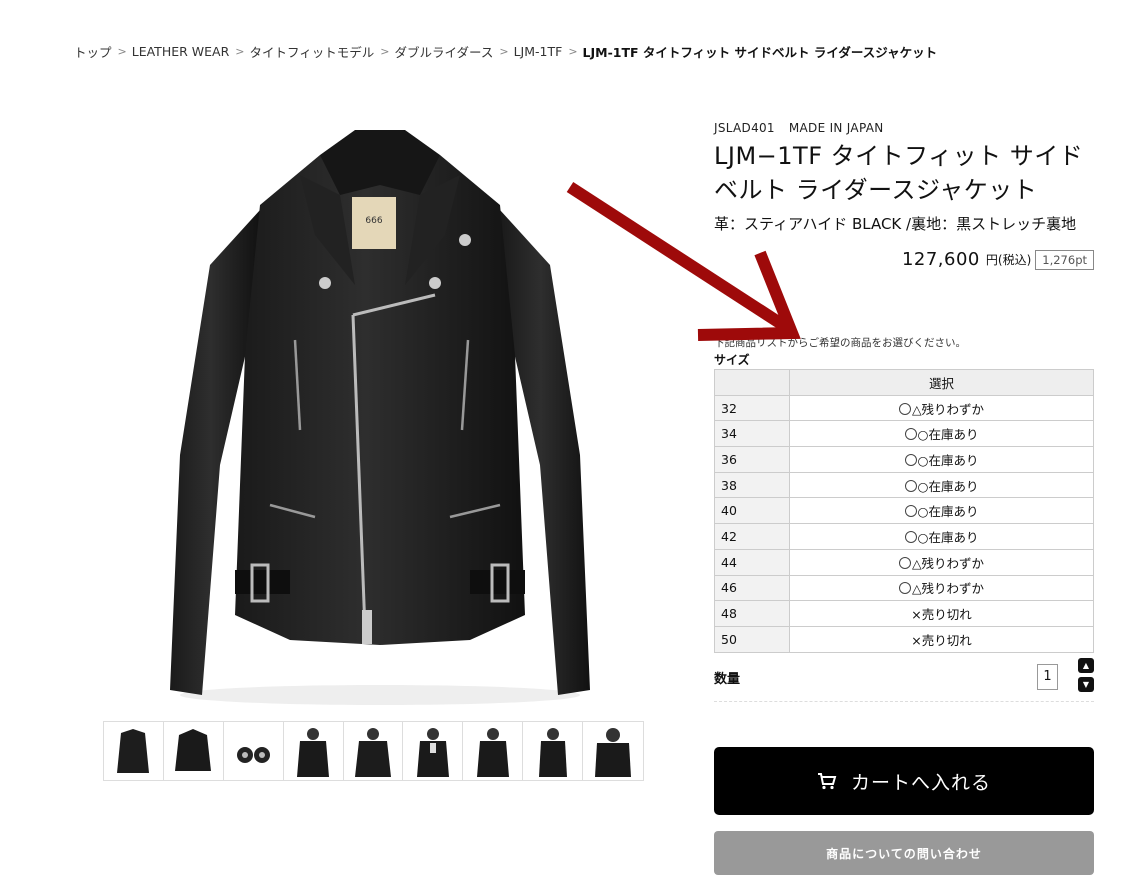  Describe the element at coordinates (904, 680) in the screenshot. I see `quantity-row: 数量 1 ▲ ▼` at that location.